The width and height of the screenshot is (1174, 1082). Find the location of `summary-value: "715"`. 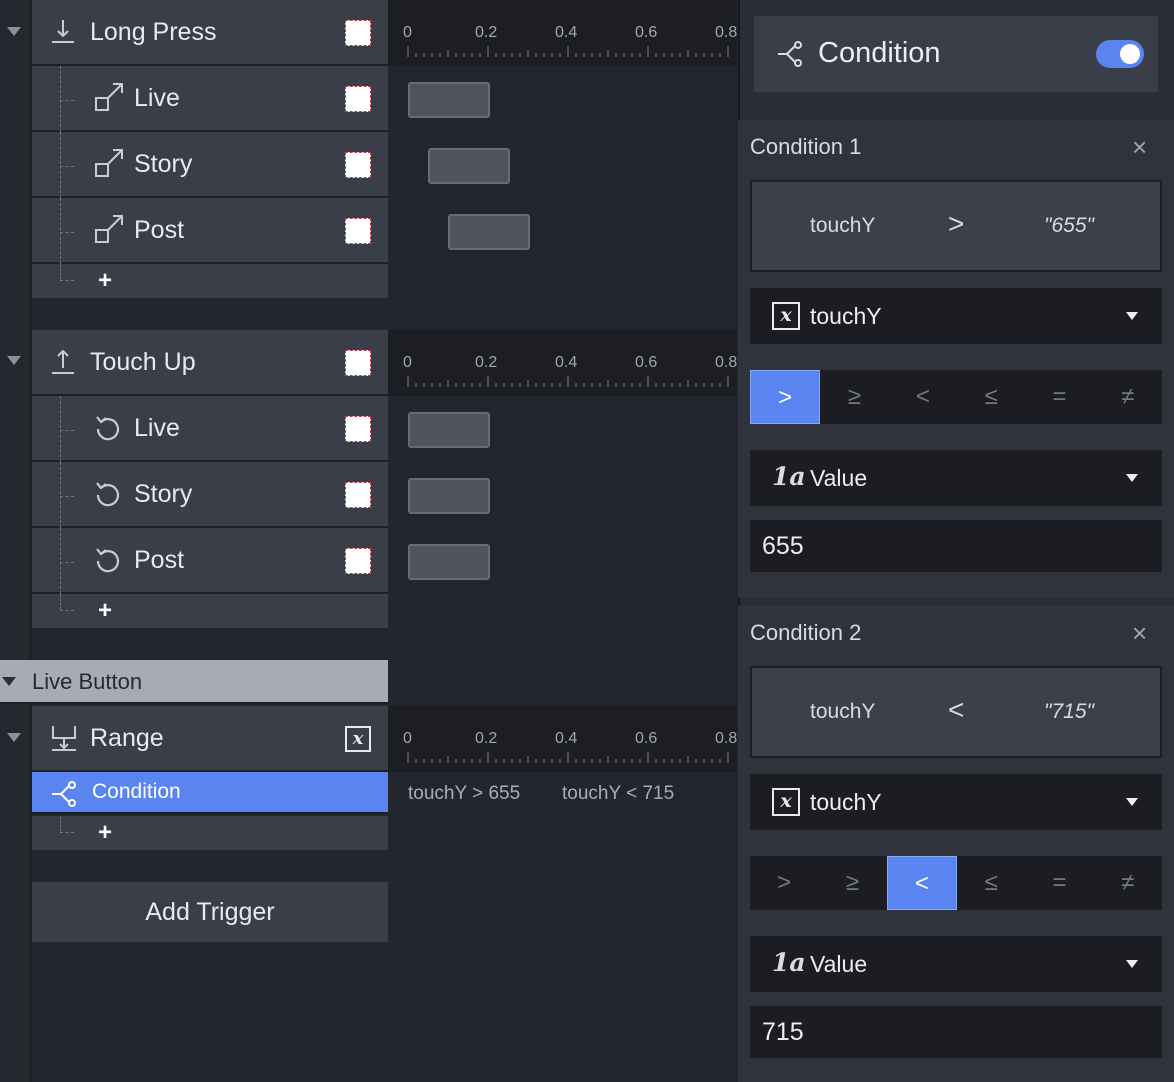

summary-value: "715" is located at coordinates (1069, 711).